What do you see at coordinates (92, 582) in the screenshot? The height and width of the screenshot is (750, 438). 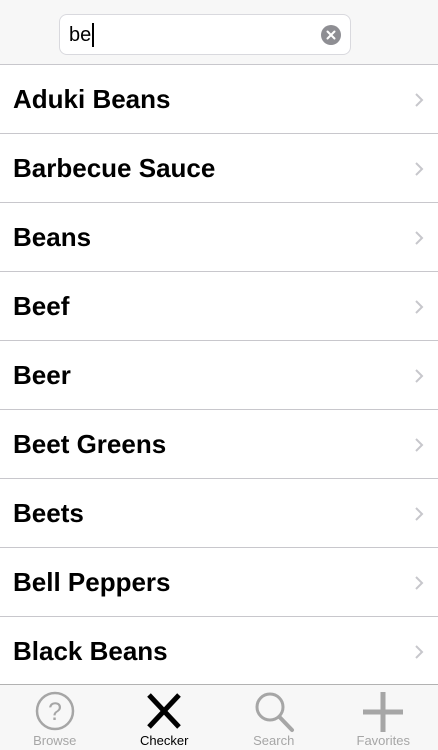 I see `list-item-label: Bell Peppers` at bounding box center [92, 582].